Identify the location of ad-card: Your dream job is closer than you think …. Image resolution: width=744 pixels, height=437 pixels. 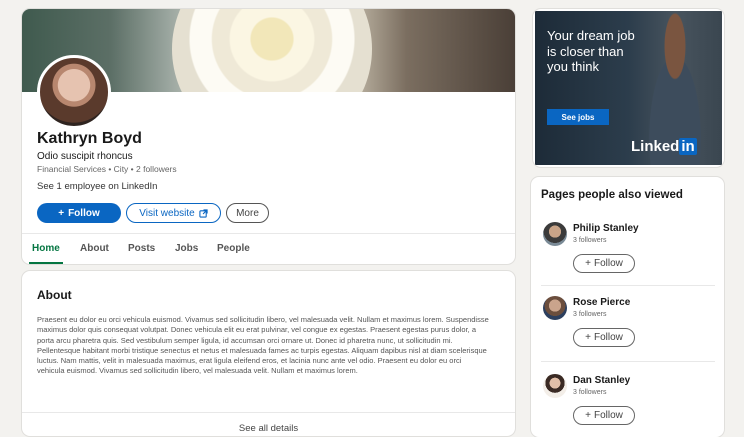
(628, 88).